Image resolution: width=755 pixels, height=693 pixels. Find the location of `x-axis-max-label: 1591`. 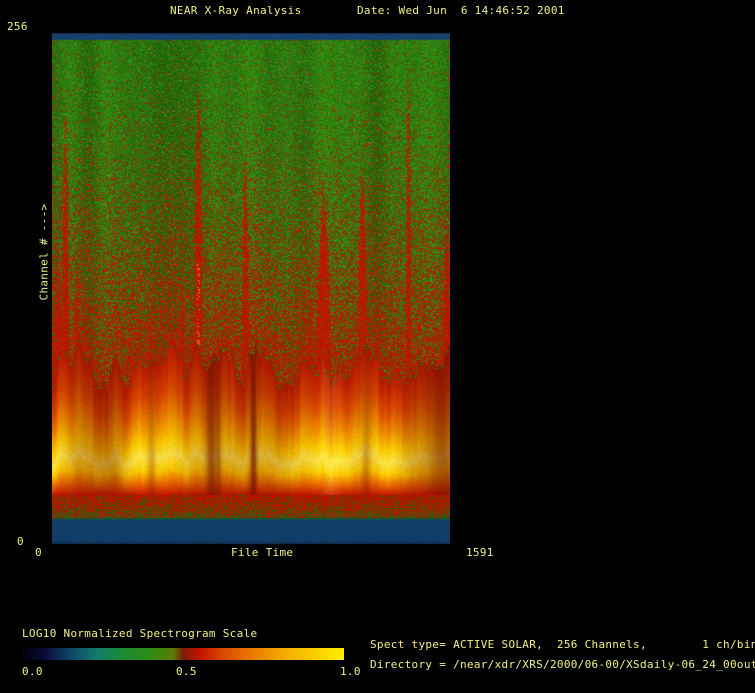

x-axis-max-label: 1591 is located at coordinates (480, 552).